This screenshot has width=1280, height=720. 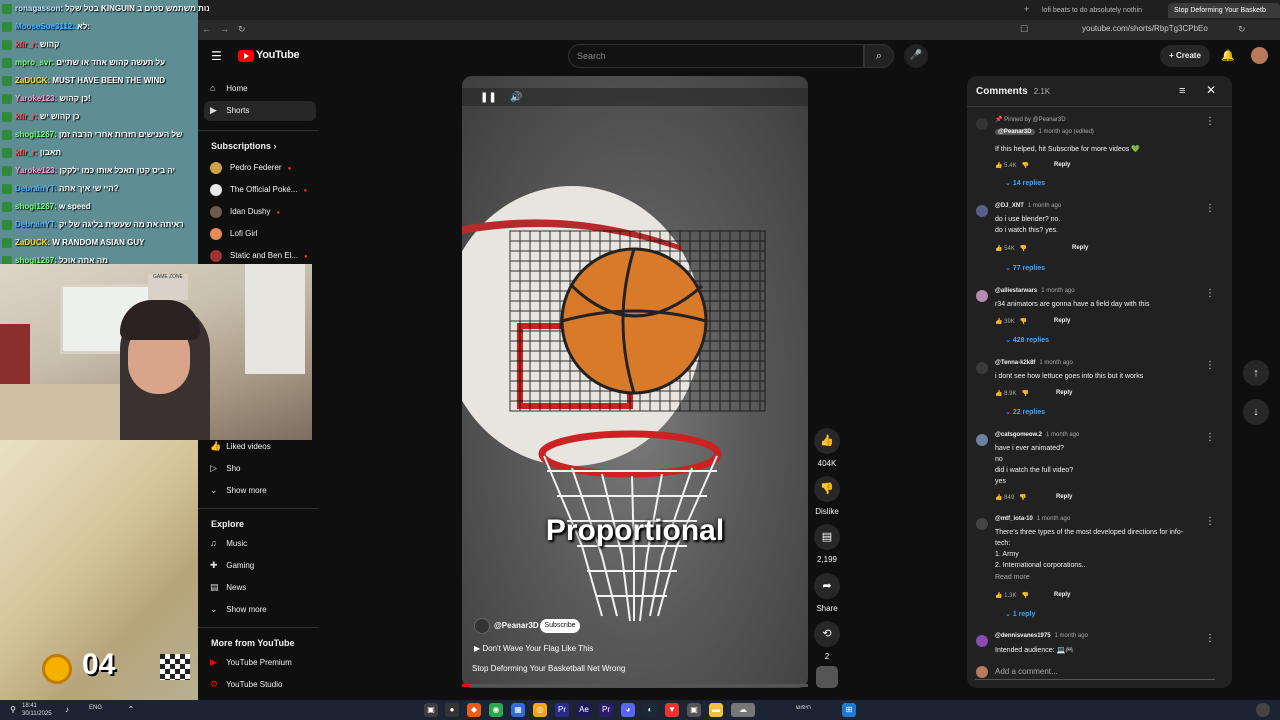 What do you see at coordinates (584, 710) in the screenshot?
I see `after-effects-icon: Ae` at bounding box center [584, 710].